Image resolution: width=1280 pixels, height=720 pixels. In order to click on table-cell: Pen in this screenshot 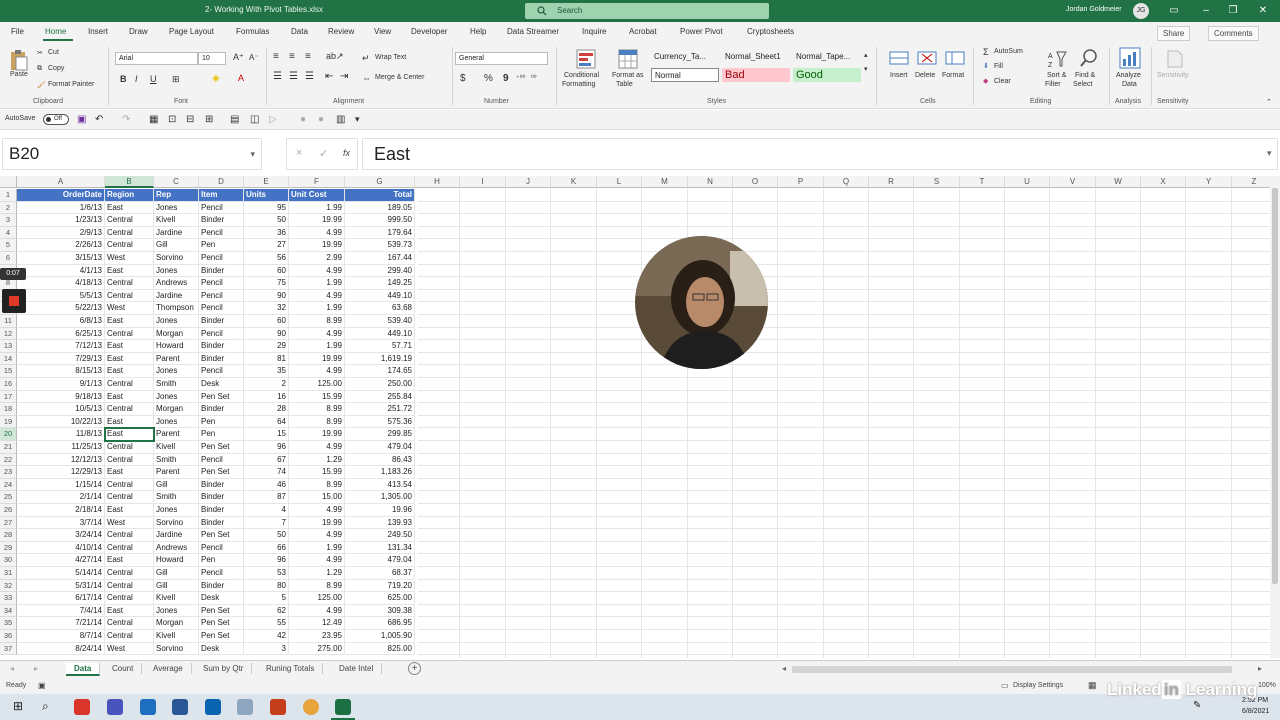, I will do `click(221, 422)`.